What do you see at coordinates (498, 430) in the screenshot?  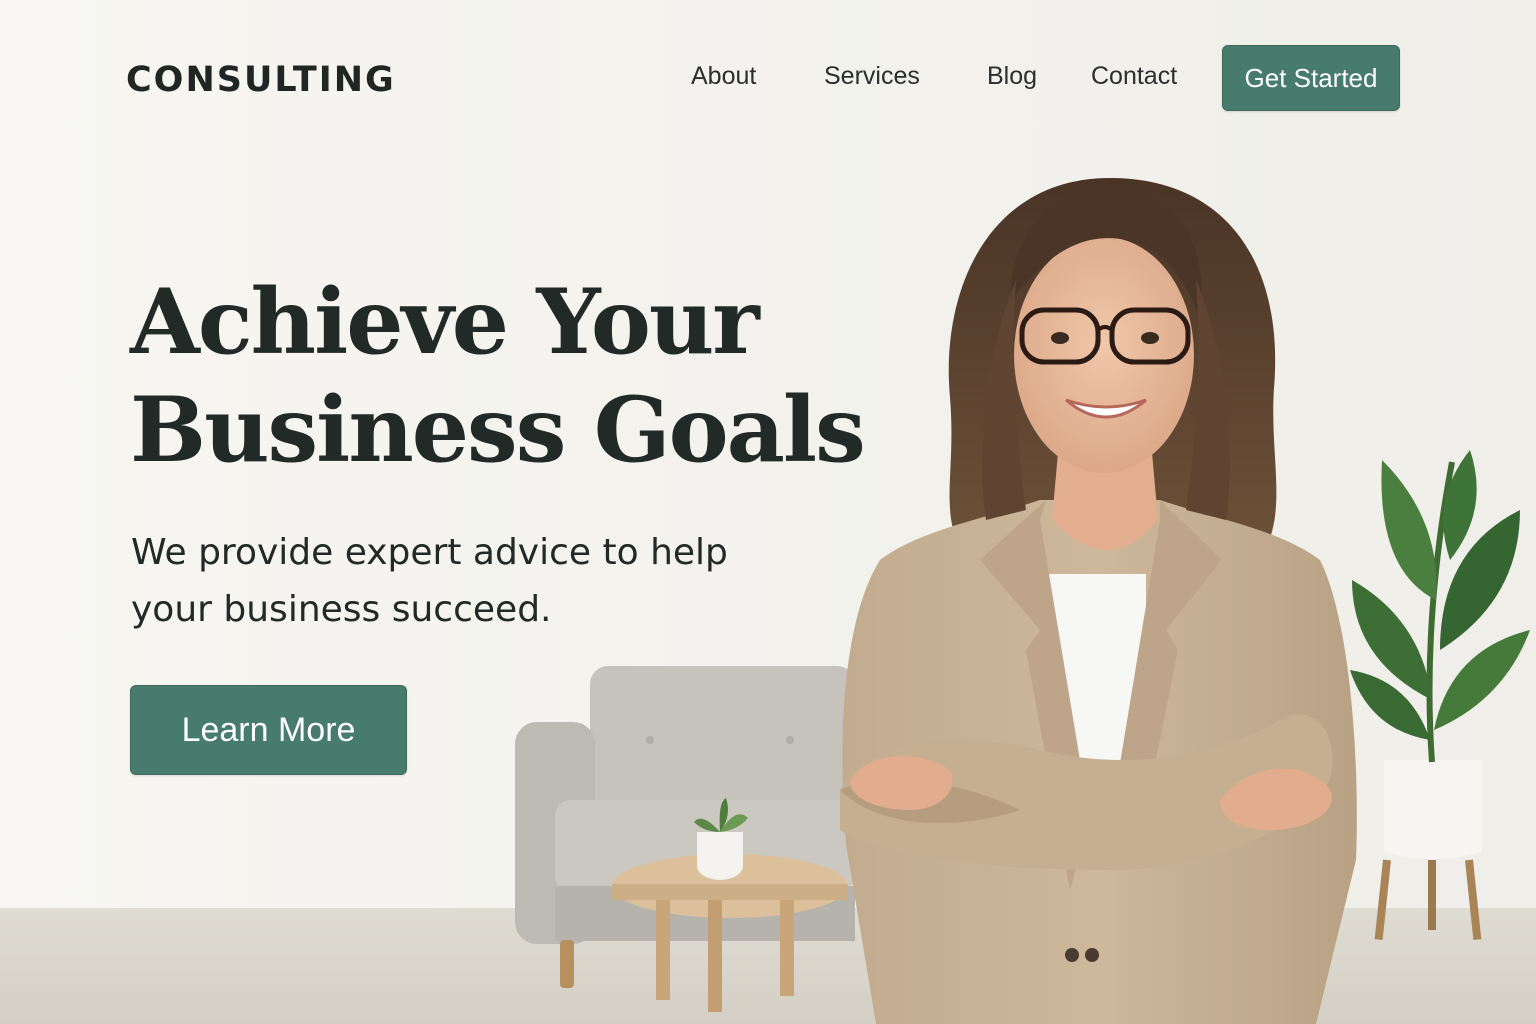 I see `hero-title-line: Business Goals` at bounding box center [498, 430].